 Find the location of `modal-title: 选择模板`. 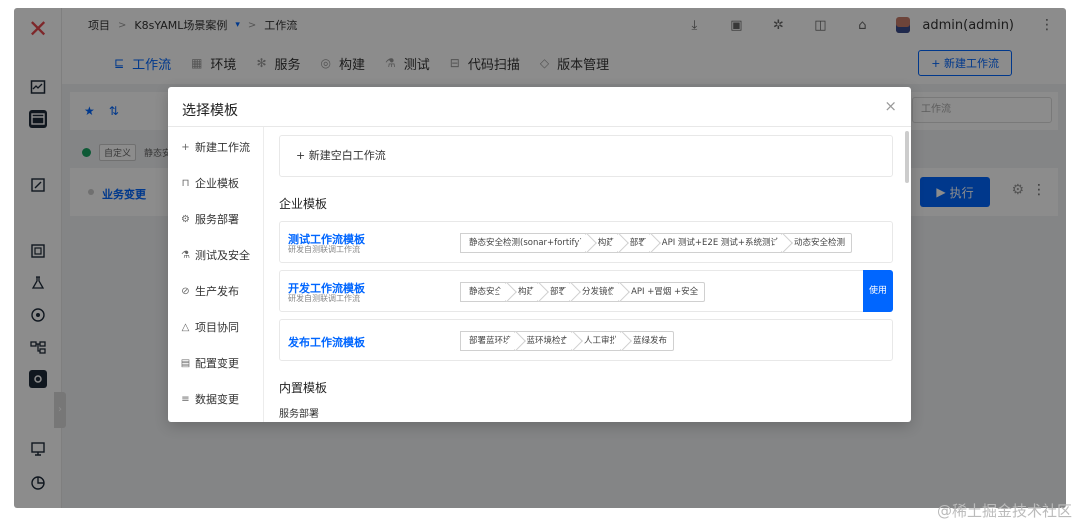

modal-title: 选择模板 is located at coordinates (210, 111).